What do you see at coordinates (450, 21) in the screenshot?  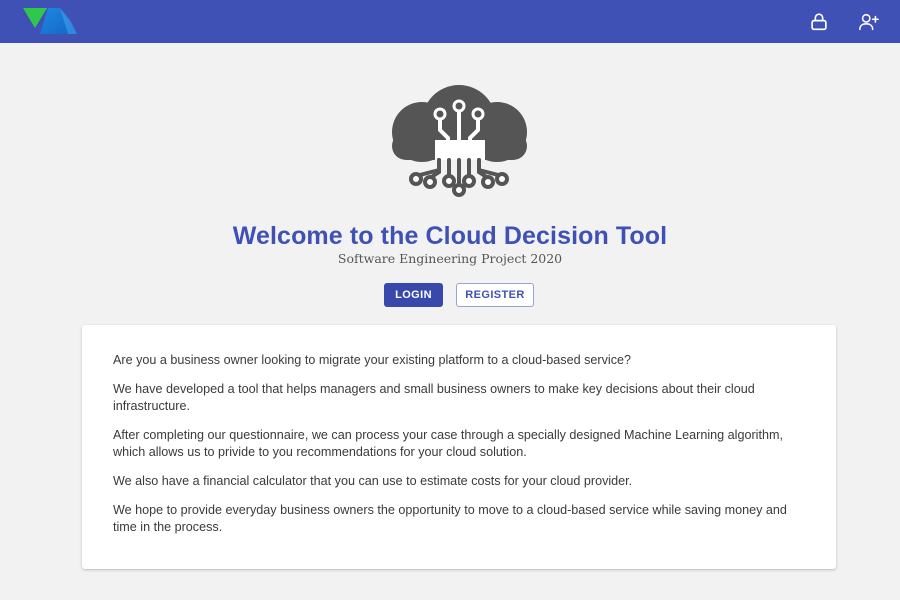 I see `top-app-bar` at bounding box center [450, 21].